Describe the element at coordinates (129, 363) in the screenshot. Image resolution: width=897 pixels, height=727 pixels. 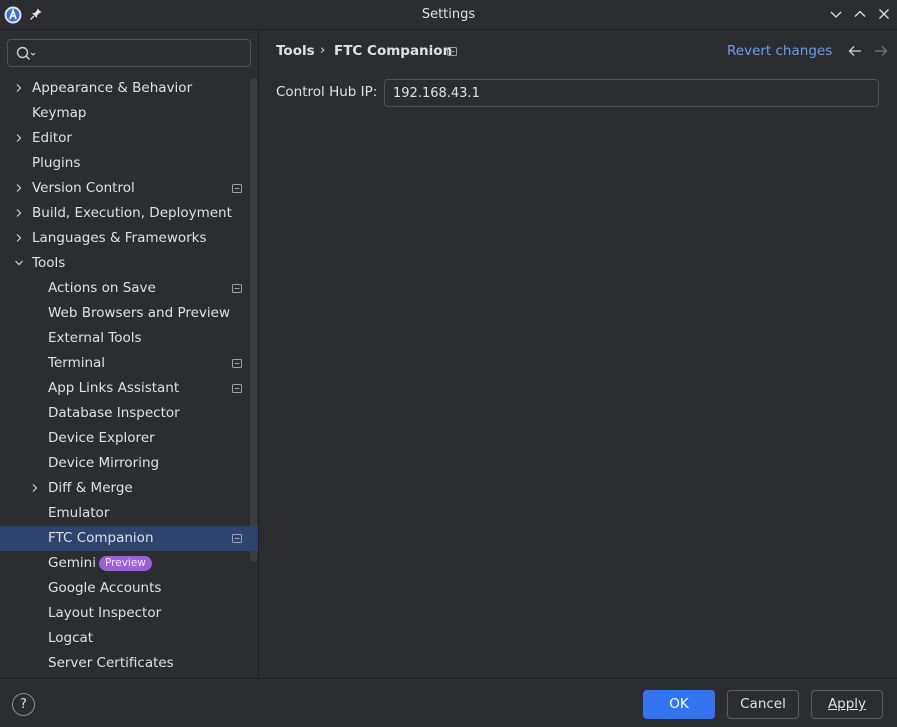
I see `sidebar-item-terminal: Terminal` at that location.